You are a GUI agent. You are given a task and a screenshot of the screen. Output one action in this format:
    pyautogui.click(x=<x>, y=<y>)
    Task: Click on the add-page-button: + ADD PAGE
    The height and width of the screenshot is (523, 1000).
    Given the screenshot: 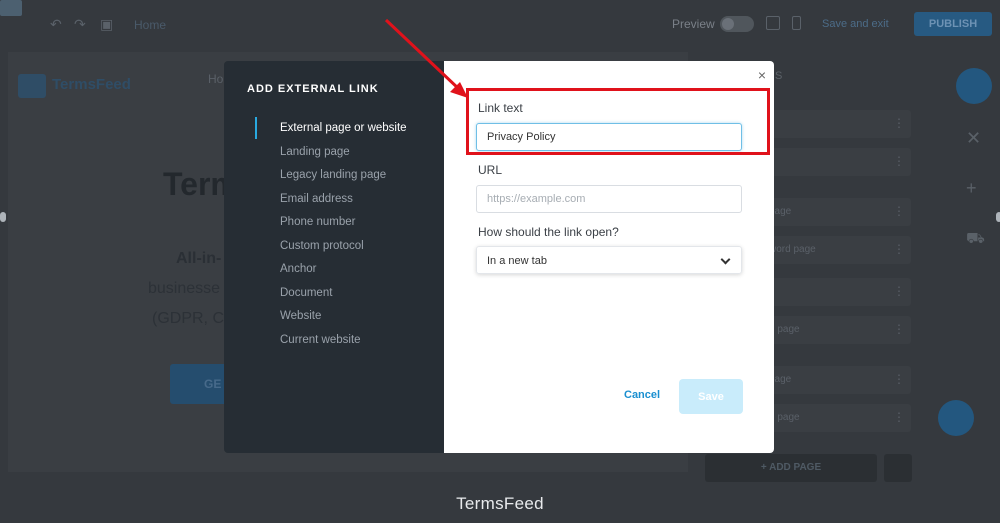 What is the action you would take?
    pyautogui.click(x=791, y=468)
    